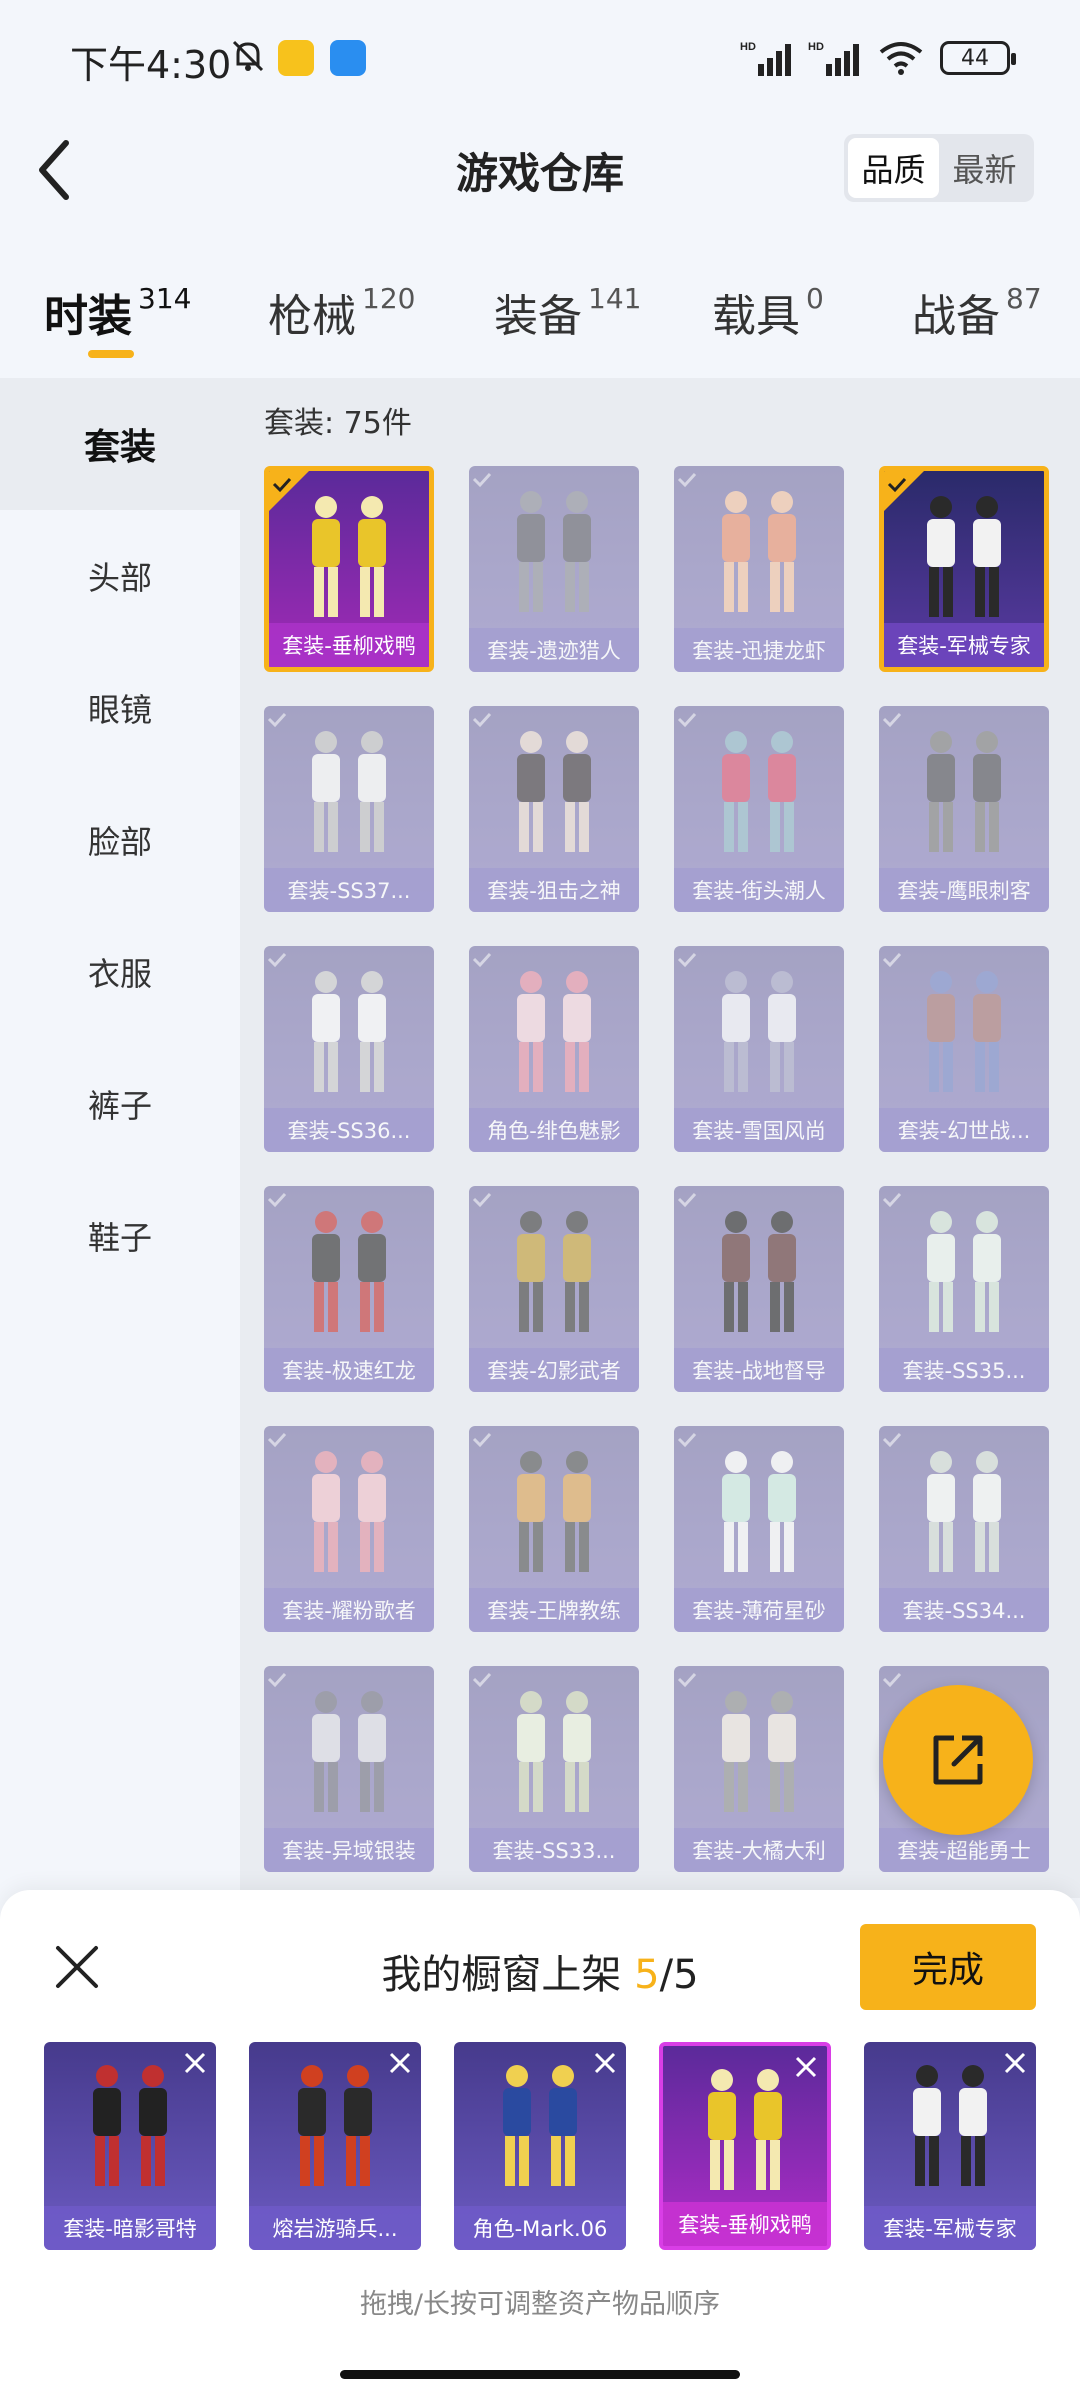 Image resolution: width=1080 pixels, height=2400 pixels. I want to click on tab-supplies: 战备 87, so click(977, 312).